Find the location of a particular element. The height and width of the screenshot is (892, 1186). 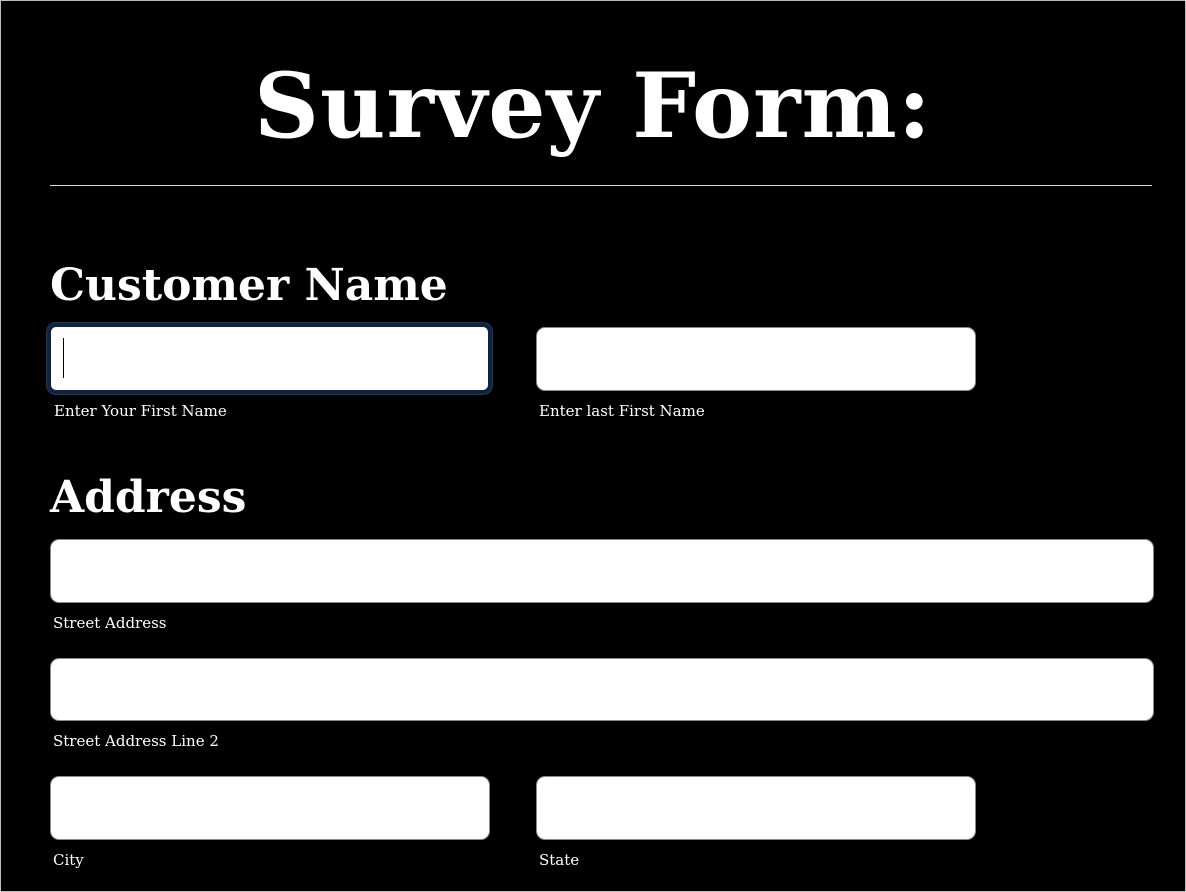

city-hint: City is located at coordinates (68, 860).